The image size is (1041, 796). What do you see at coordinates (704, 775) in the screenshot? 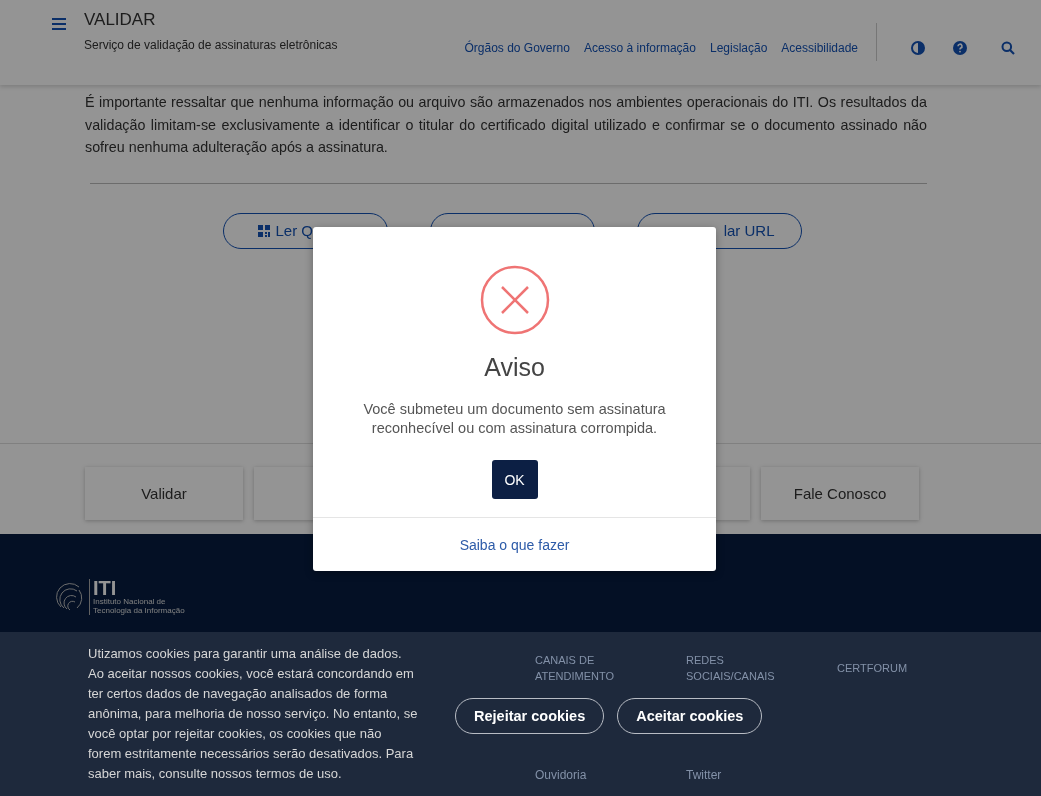
I see `footer-link: Twitter` at bounding box center [704, 775].